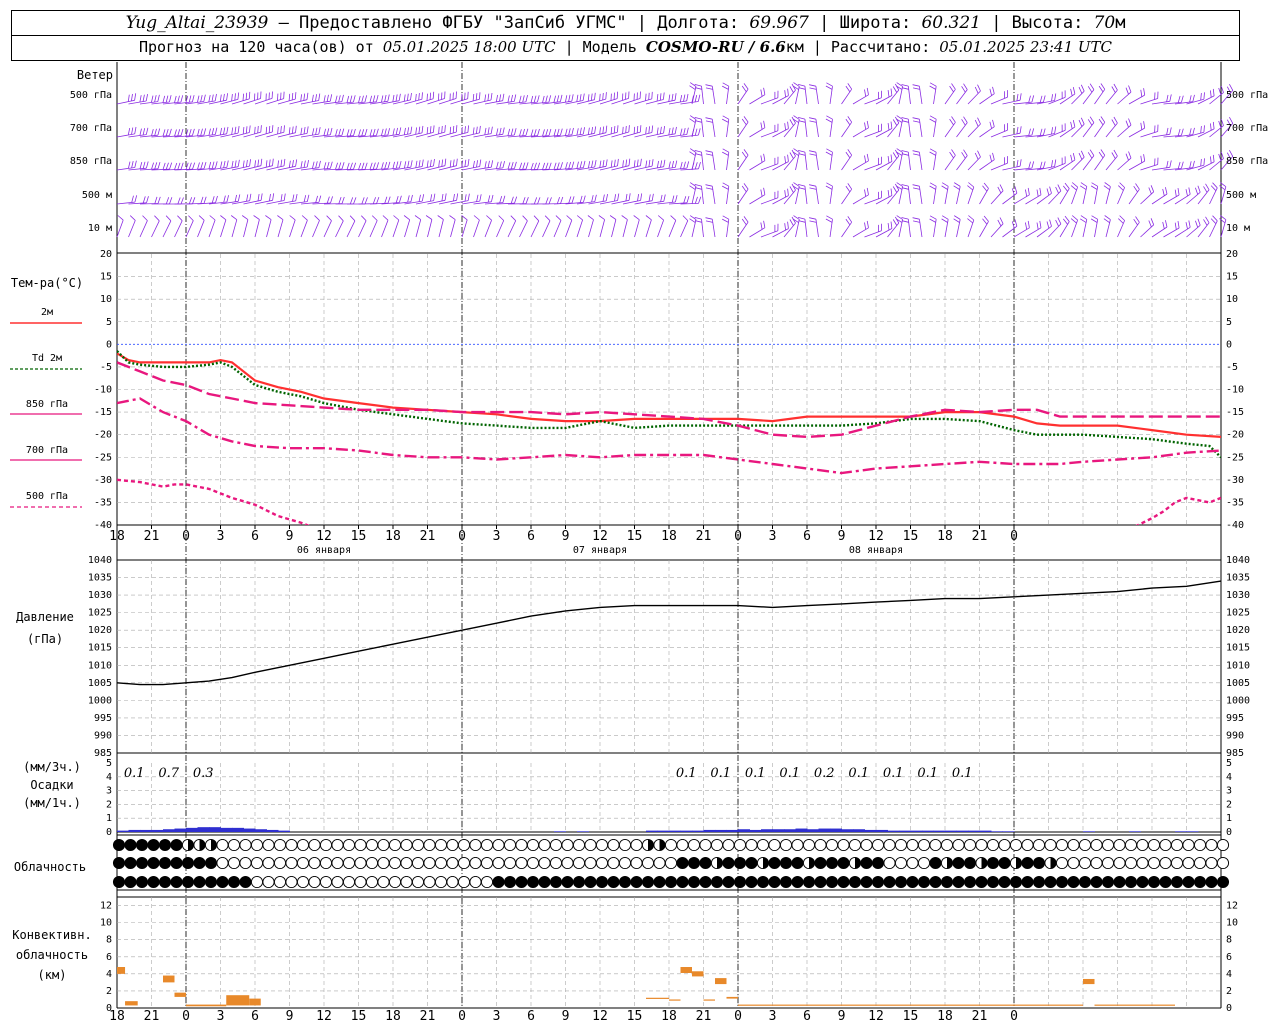  Describe the element at coordinates (789, 773) in the screenshot. I see `precip-amount: 0.1` at that location.